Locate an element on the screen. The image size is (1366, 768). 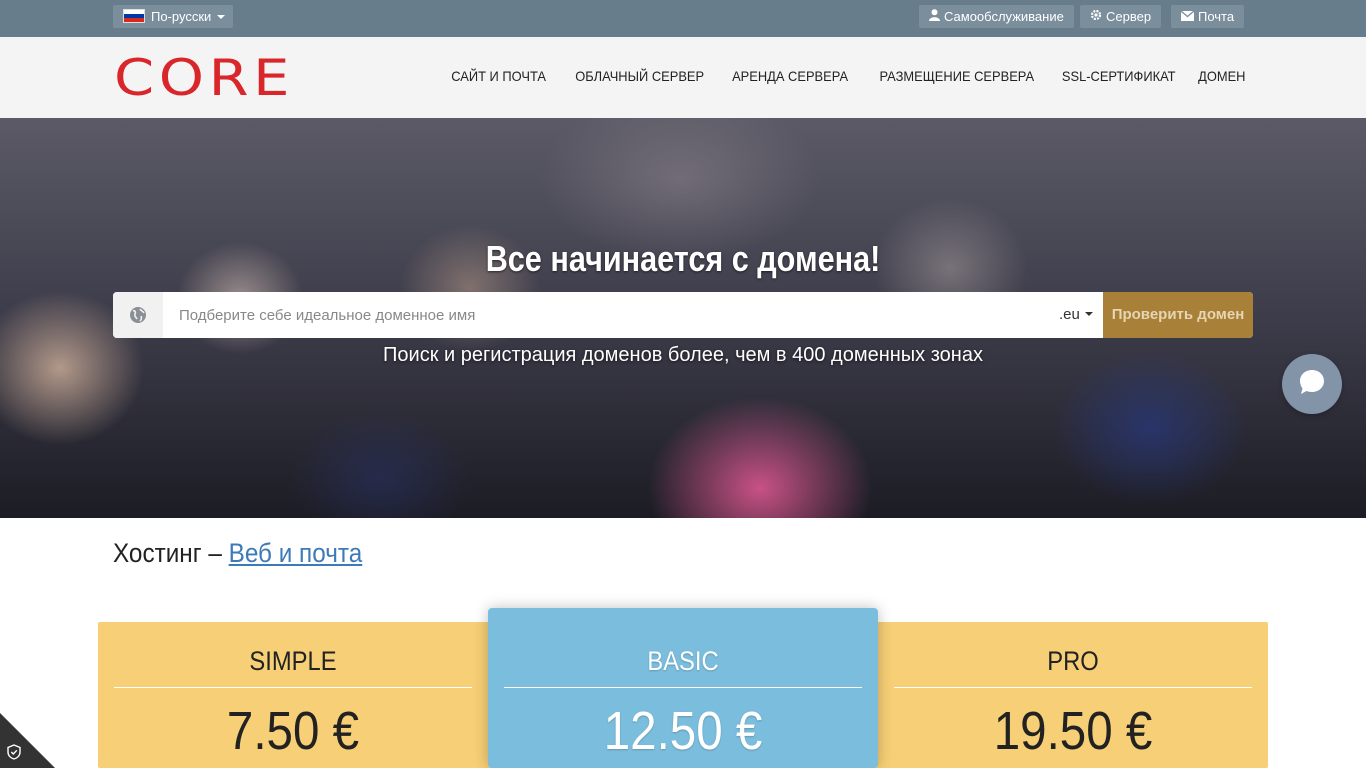
chat-icon is located at coordinates (1312, 384).